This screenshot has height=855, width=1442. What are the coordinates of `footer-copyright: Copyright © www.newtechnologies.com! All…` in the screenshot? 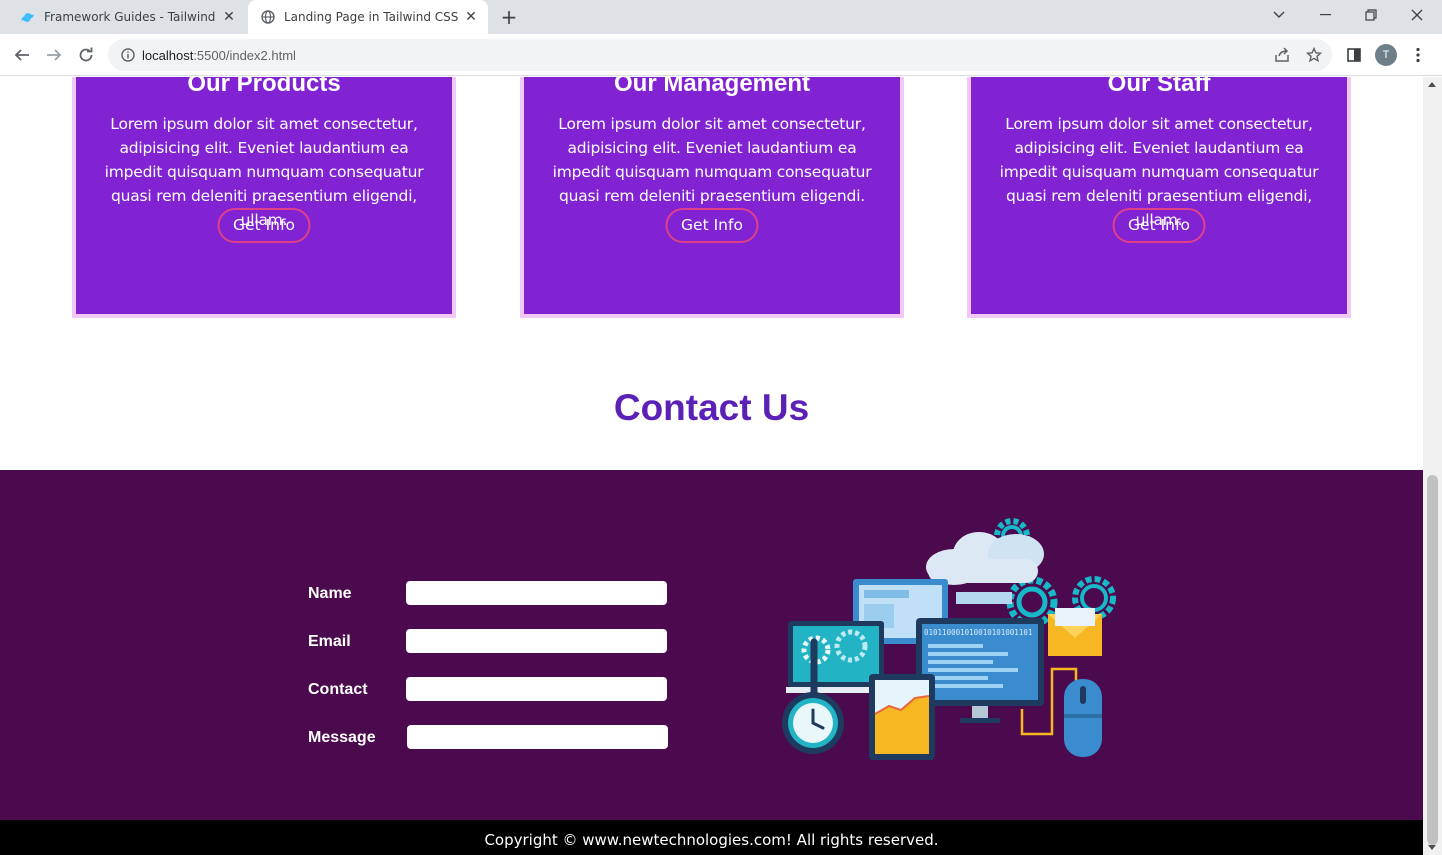 It's located at (711, 837).